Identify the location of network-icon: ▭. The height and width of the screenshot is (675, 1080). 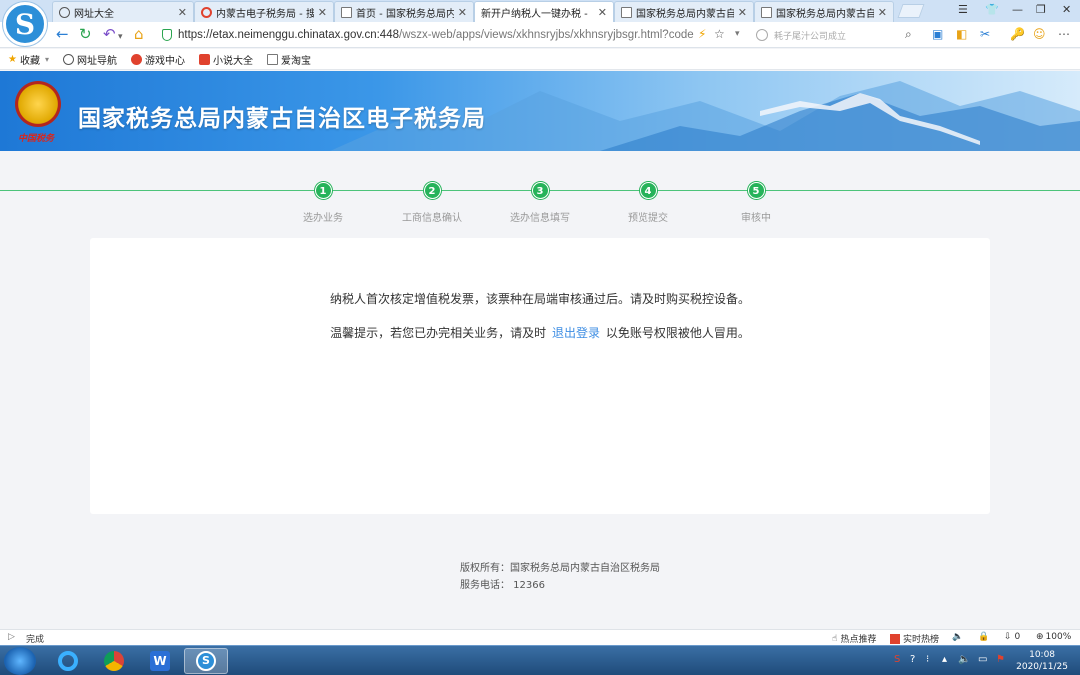
(982, 659).